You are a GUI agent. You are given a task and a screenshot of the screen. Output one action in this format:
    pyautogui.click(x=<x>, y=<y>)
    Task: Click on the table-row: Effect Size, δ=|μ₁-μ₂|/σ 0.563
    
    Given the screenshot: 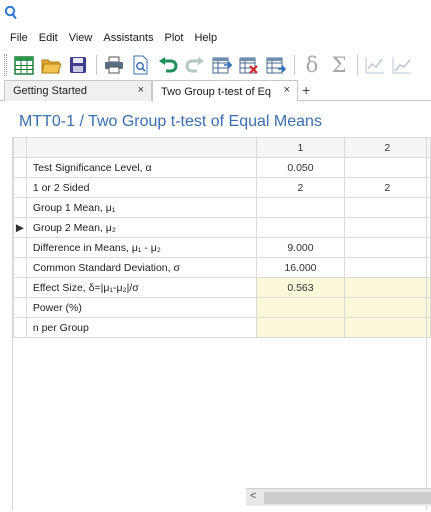 What is the action you would take?
    pyautogui.click(x=222, y=287)
    